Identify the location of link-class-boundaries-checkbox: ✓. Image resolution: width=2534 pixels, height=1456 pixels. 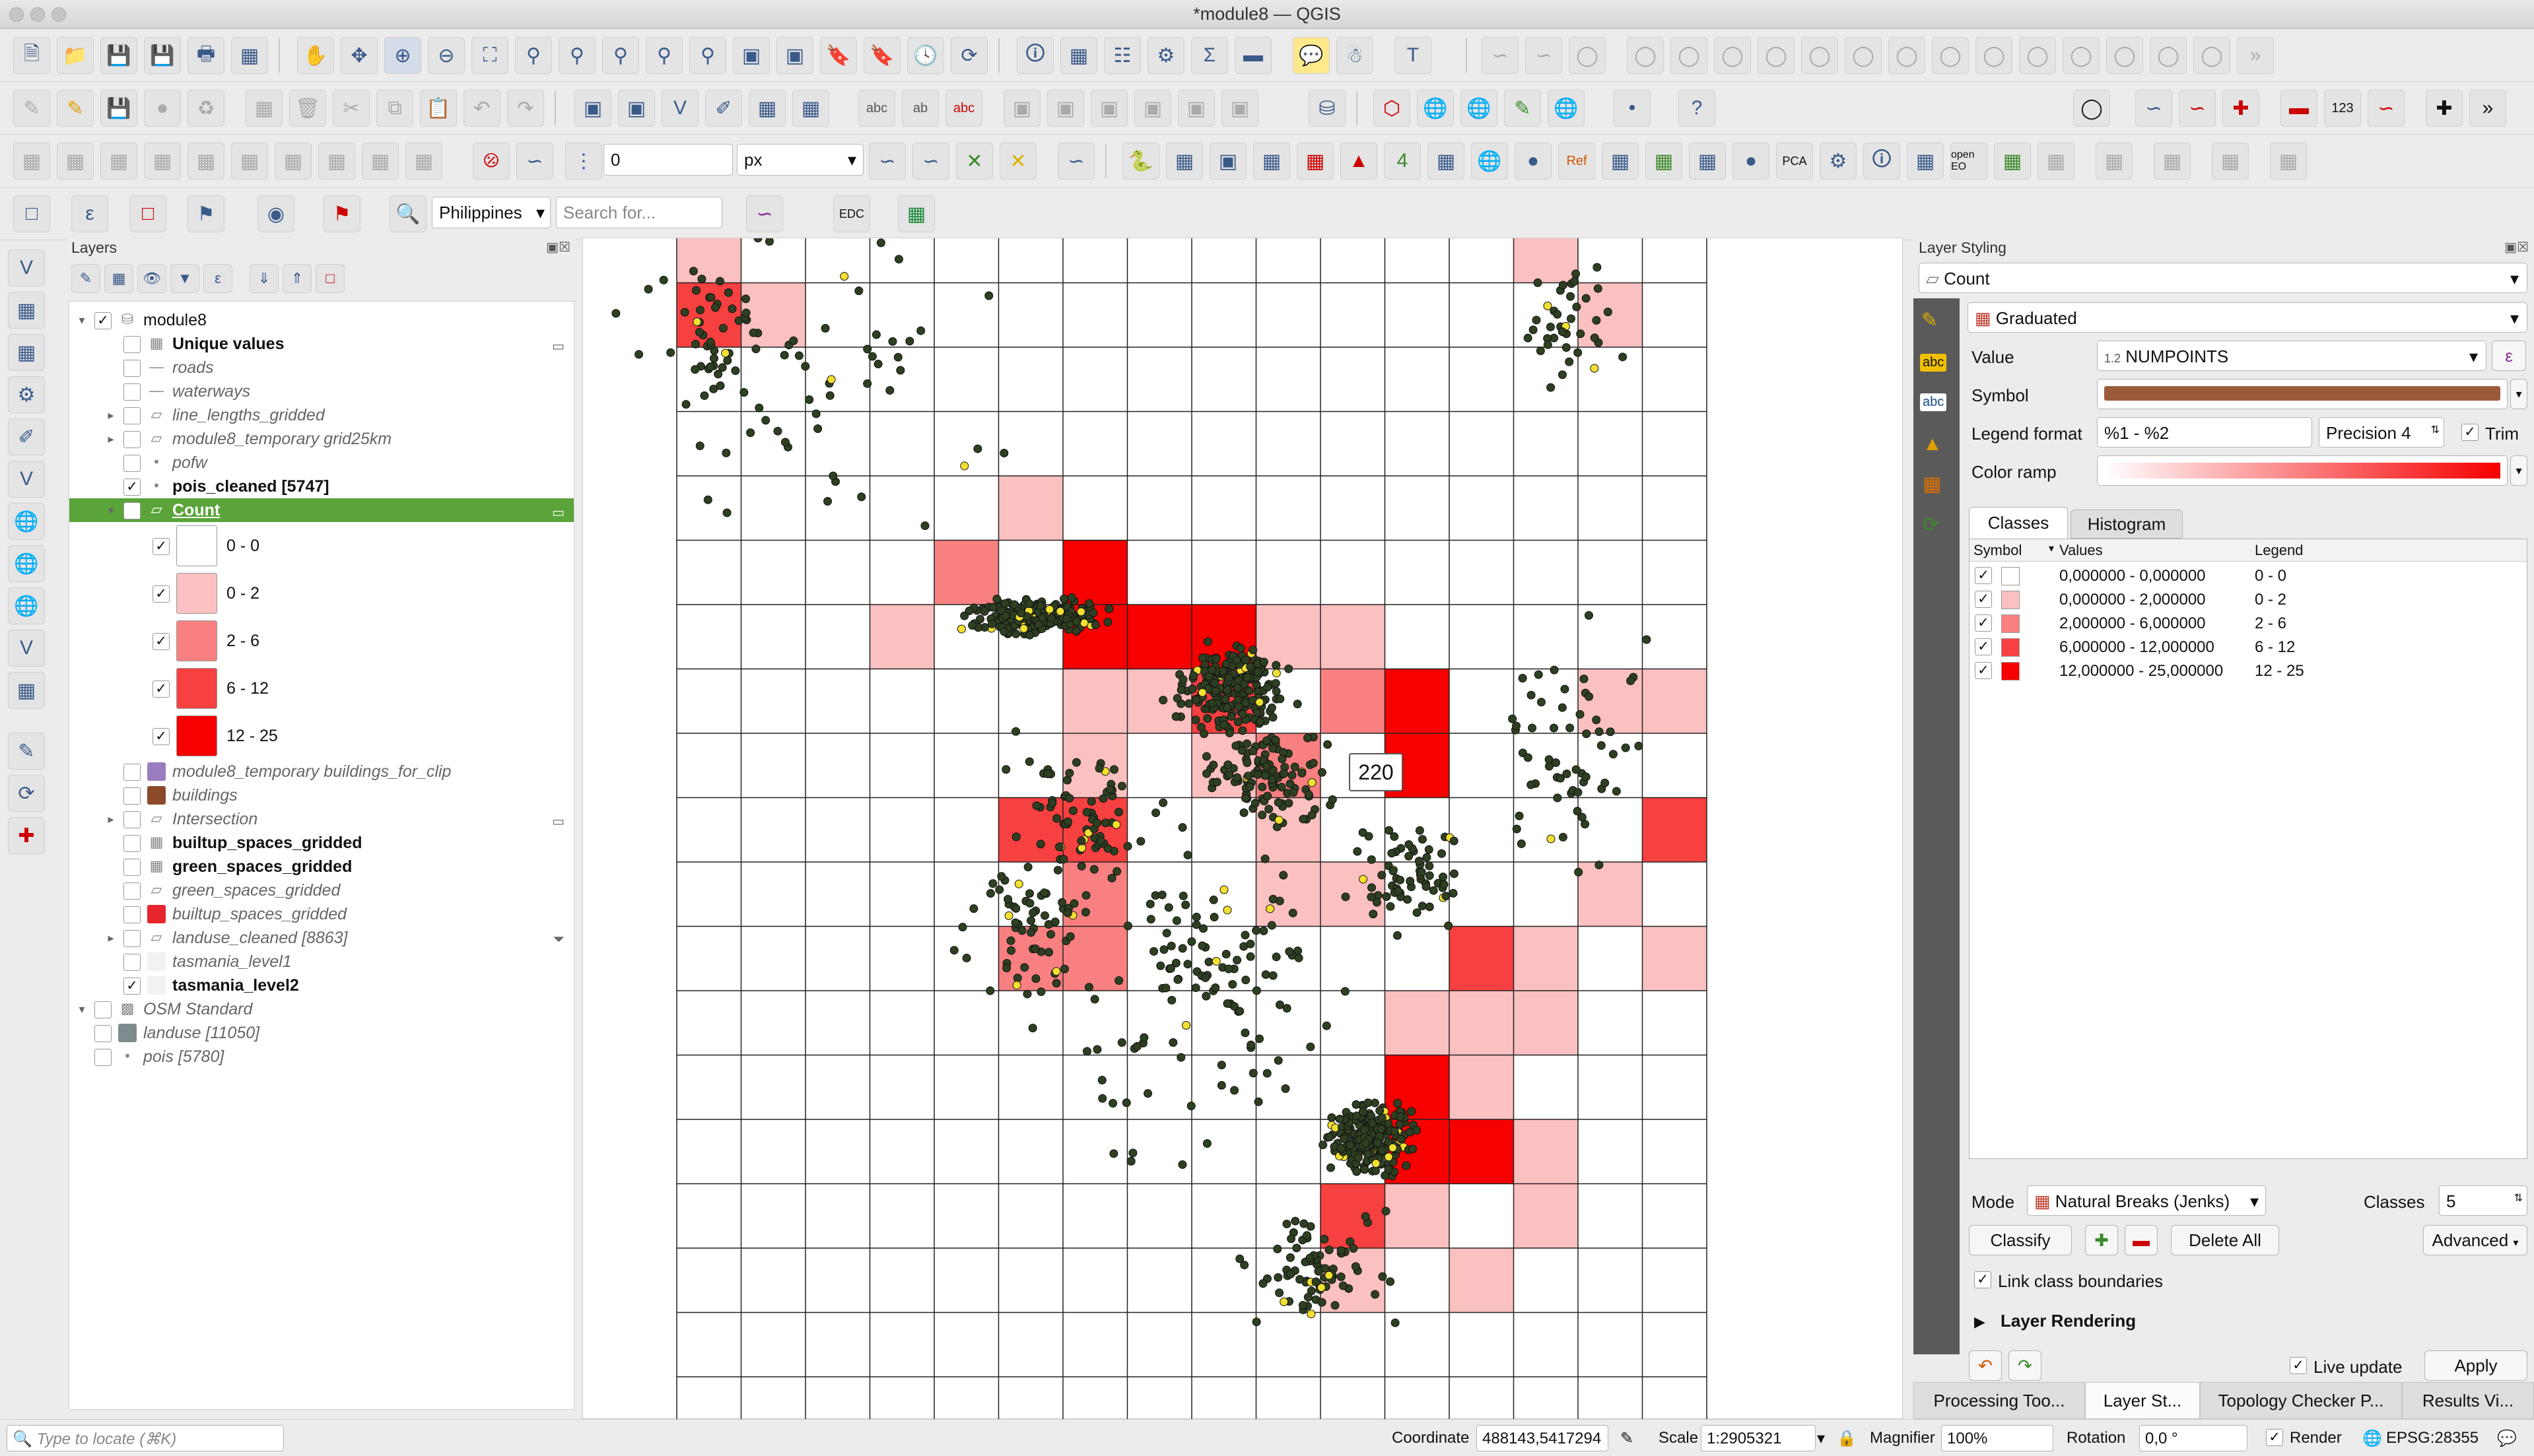
(1982, 1279).